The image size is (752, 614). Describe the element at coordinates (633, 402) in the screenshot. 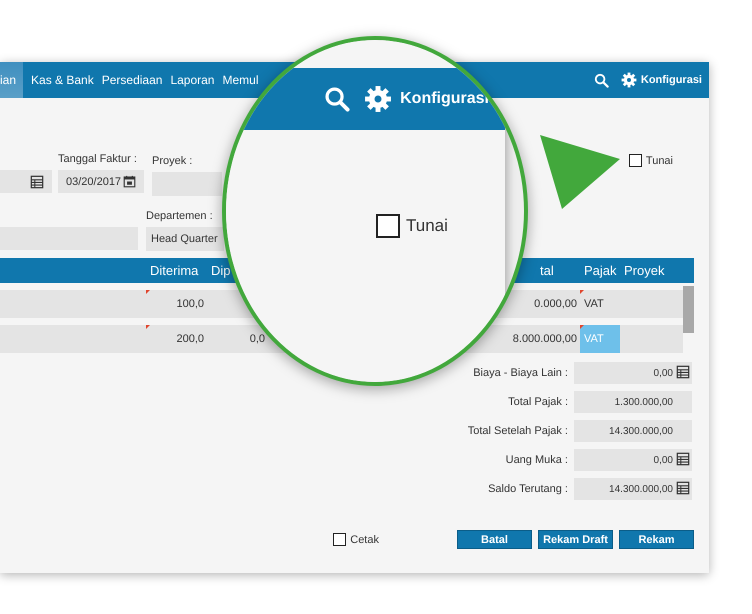

I see `amount-field: 1.300.000,00` at that location.